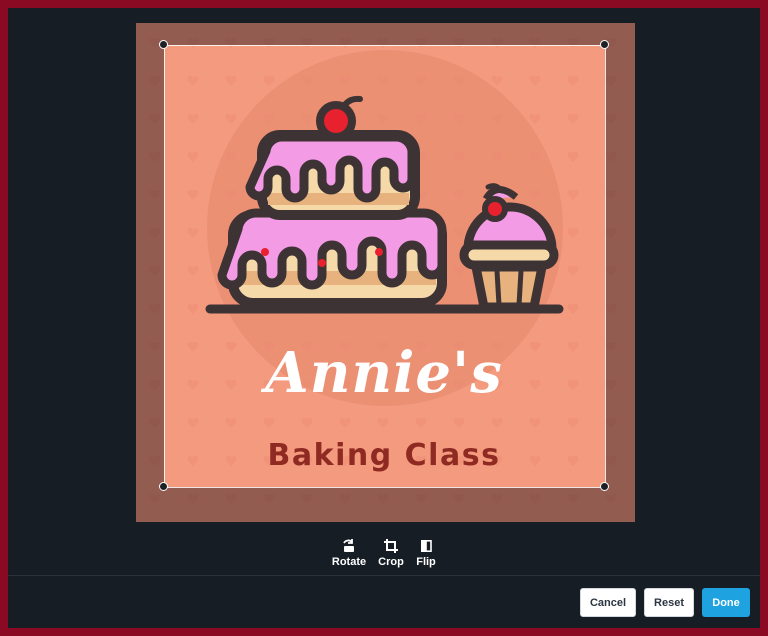 The width and height of the screenshot is (768, 636). What do you see at coordinates (163, 44) in the screenshot?
I see `crop-handle-top-left` at bounding box center [163, 44].